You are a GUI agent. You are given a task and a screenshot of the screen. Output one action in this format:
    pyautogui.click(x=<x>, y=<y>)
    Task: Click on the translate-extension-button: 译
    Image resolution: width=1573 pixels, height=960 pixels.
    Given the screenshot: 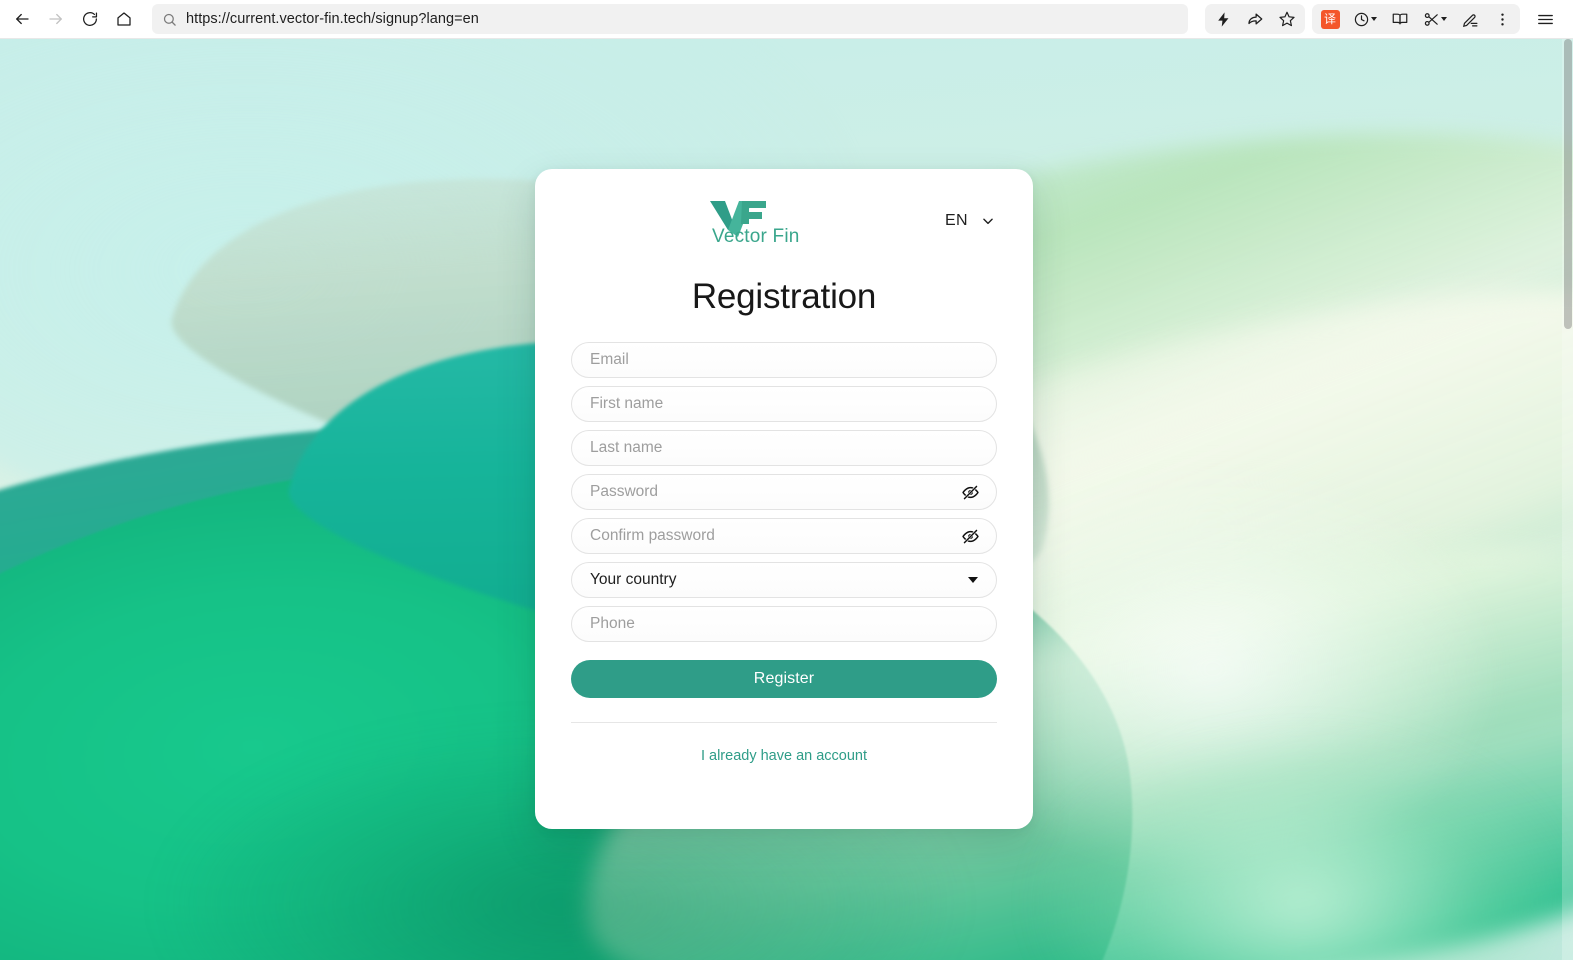 What is the action you would take?
    pyautogui.click(x=1330, y=19)
    